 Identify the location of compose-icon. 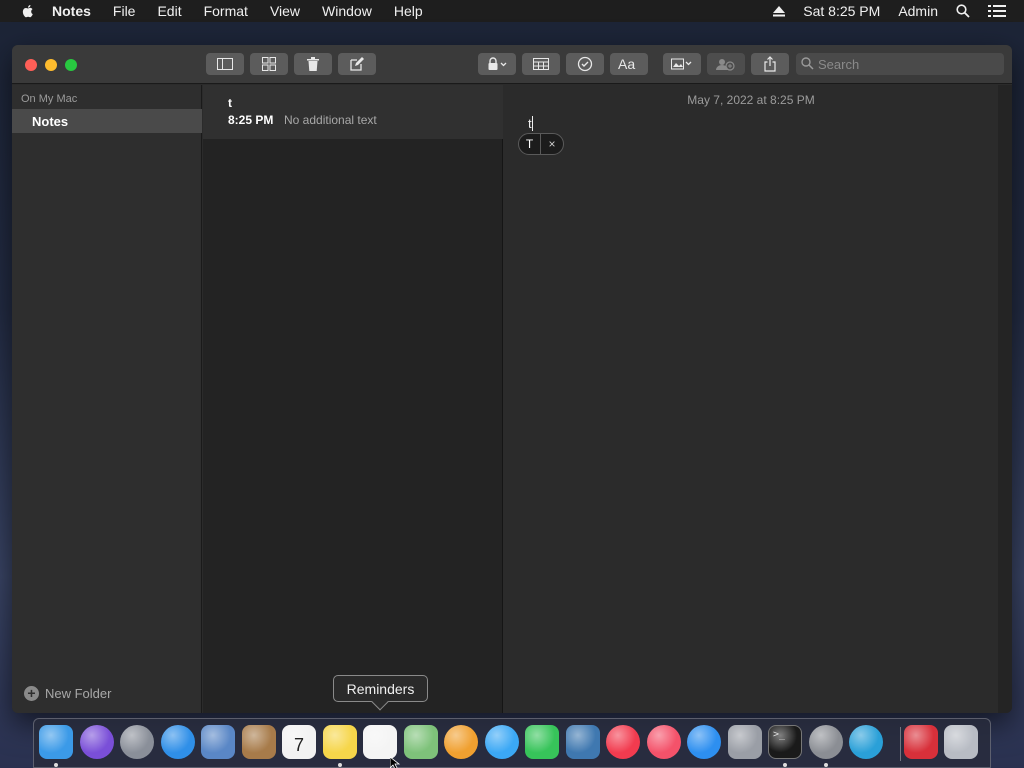
(357, 64).